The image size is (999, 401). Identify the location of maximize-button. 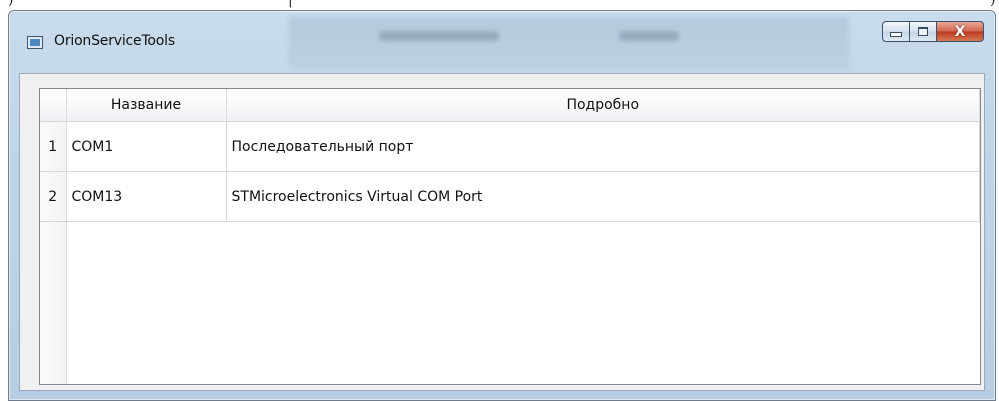
(923, 31).